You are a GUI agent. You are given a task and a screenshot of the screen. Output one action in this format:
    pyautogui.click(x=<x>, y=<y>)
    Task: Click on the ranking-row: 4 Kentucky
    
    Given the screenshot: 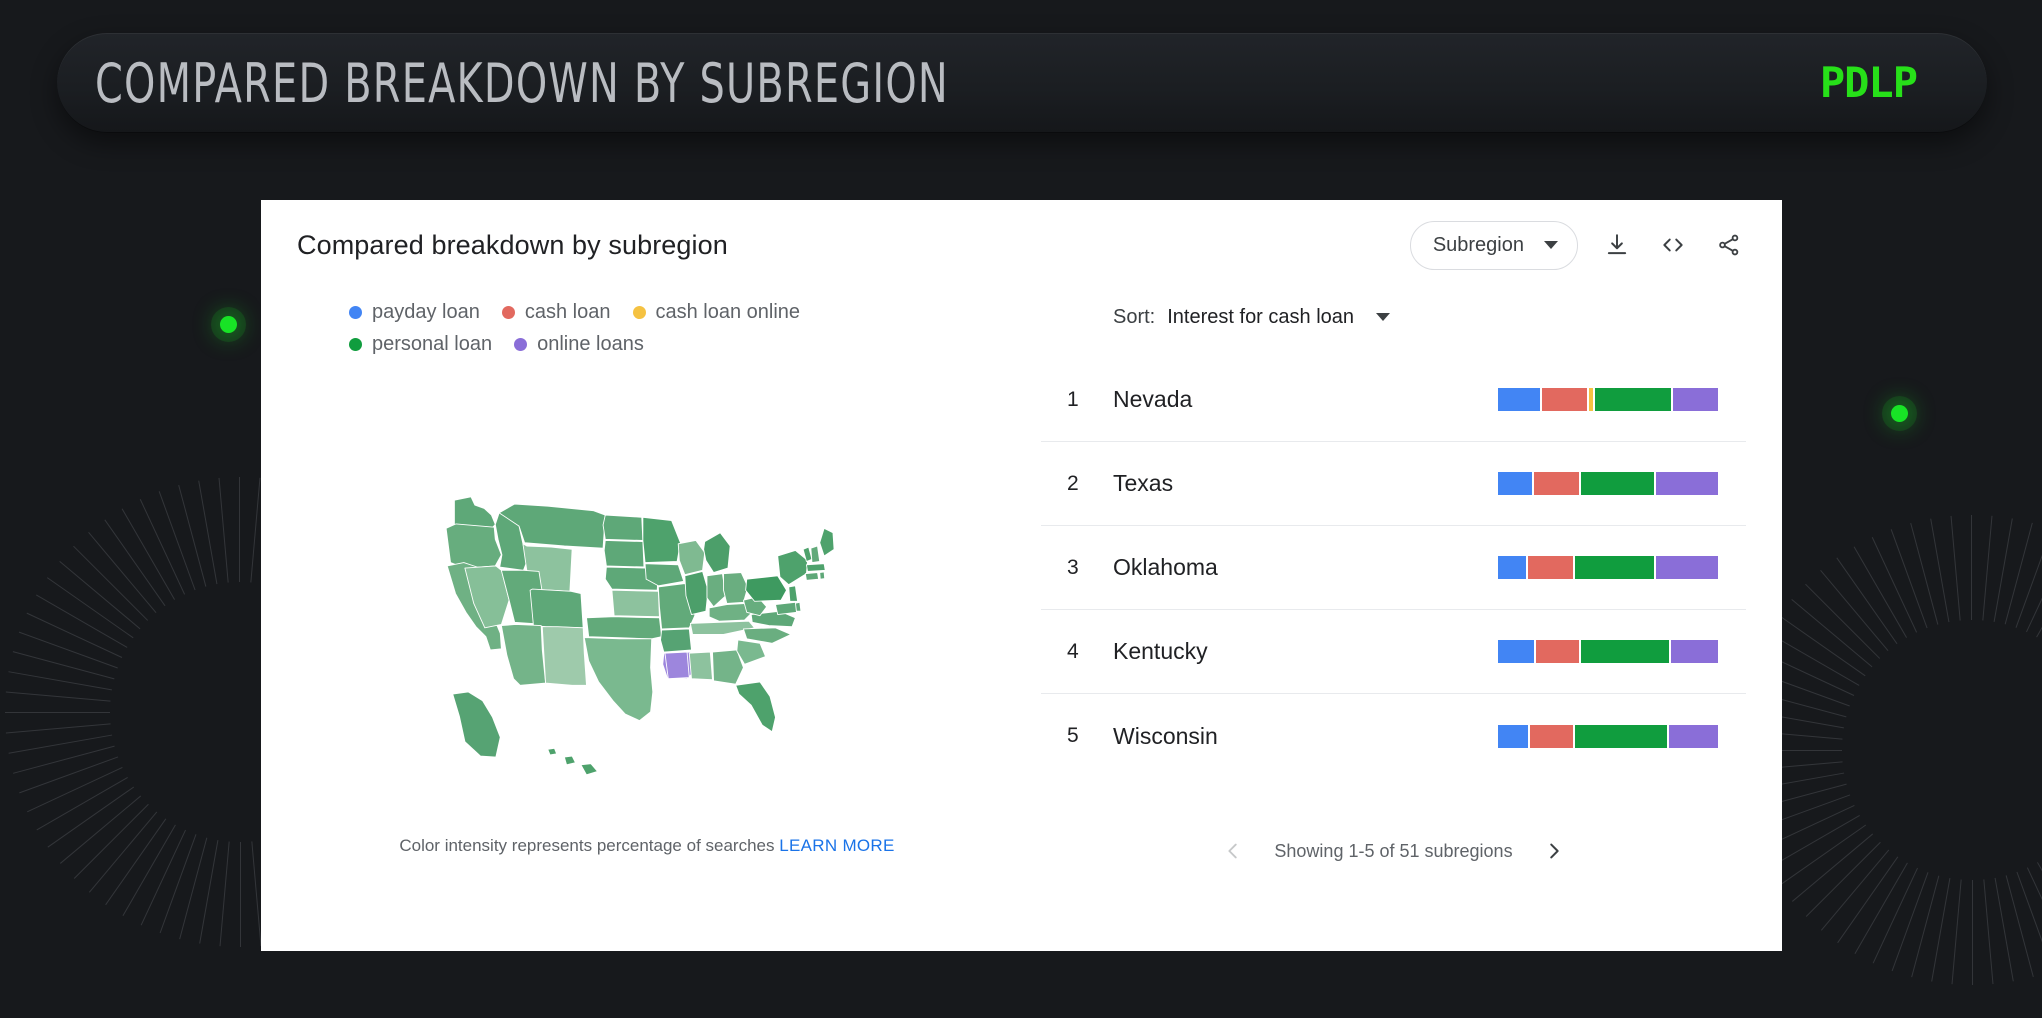 What is the action you would take?
    pyautogui.click(x=1393, y=652)
    